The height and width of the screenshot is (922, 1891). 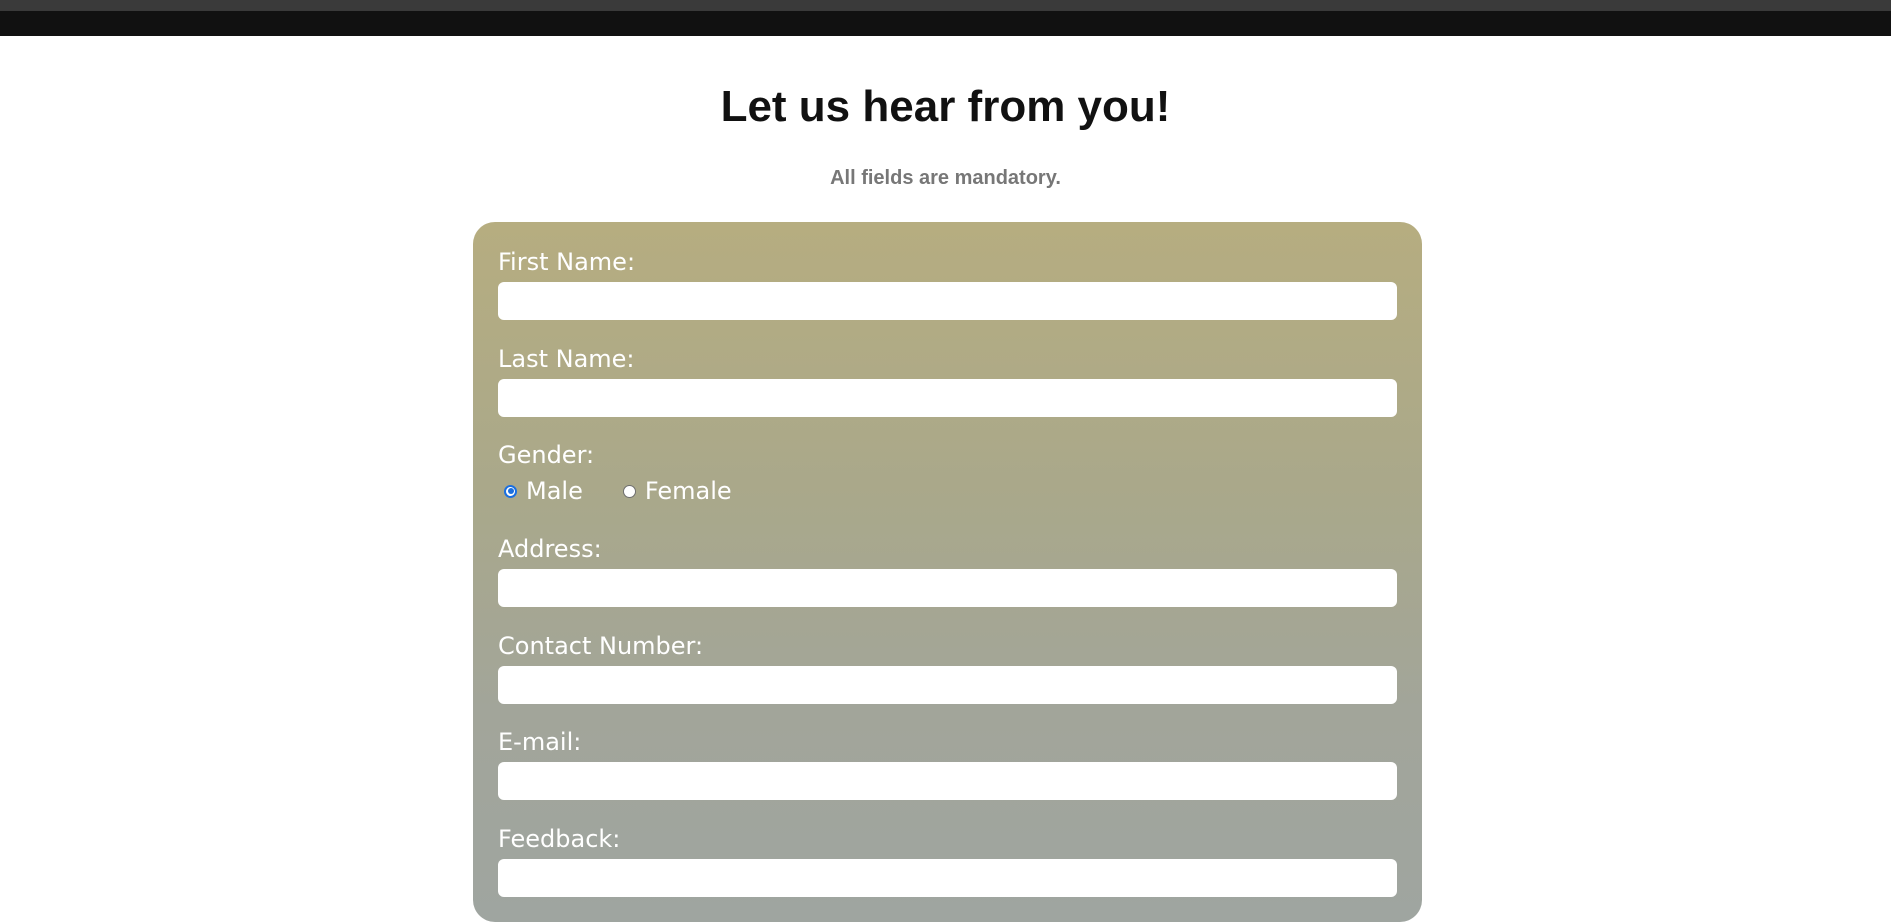 What do you see at coordinates (601, 646) in the screenshot?
I see `contact-number-label: Contact Number:` at bounding box center [601, 646].